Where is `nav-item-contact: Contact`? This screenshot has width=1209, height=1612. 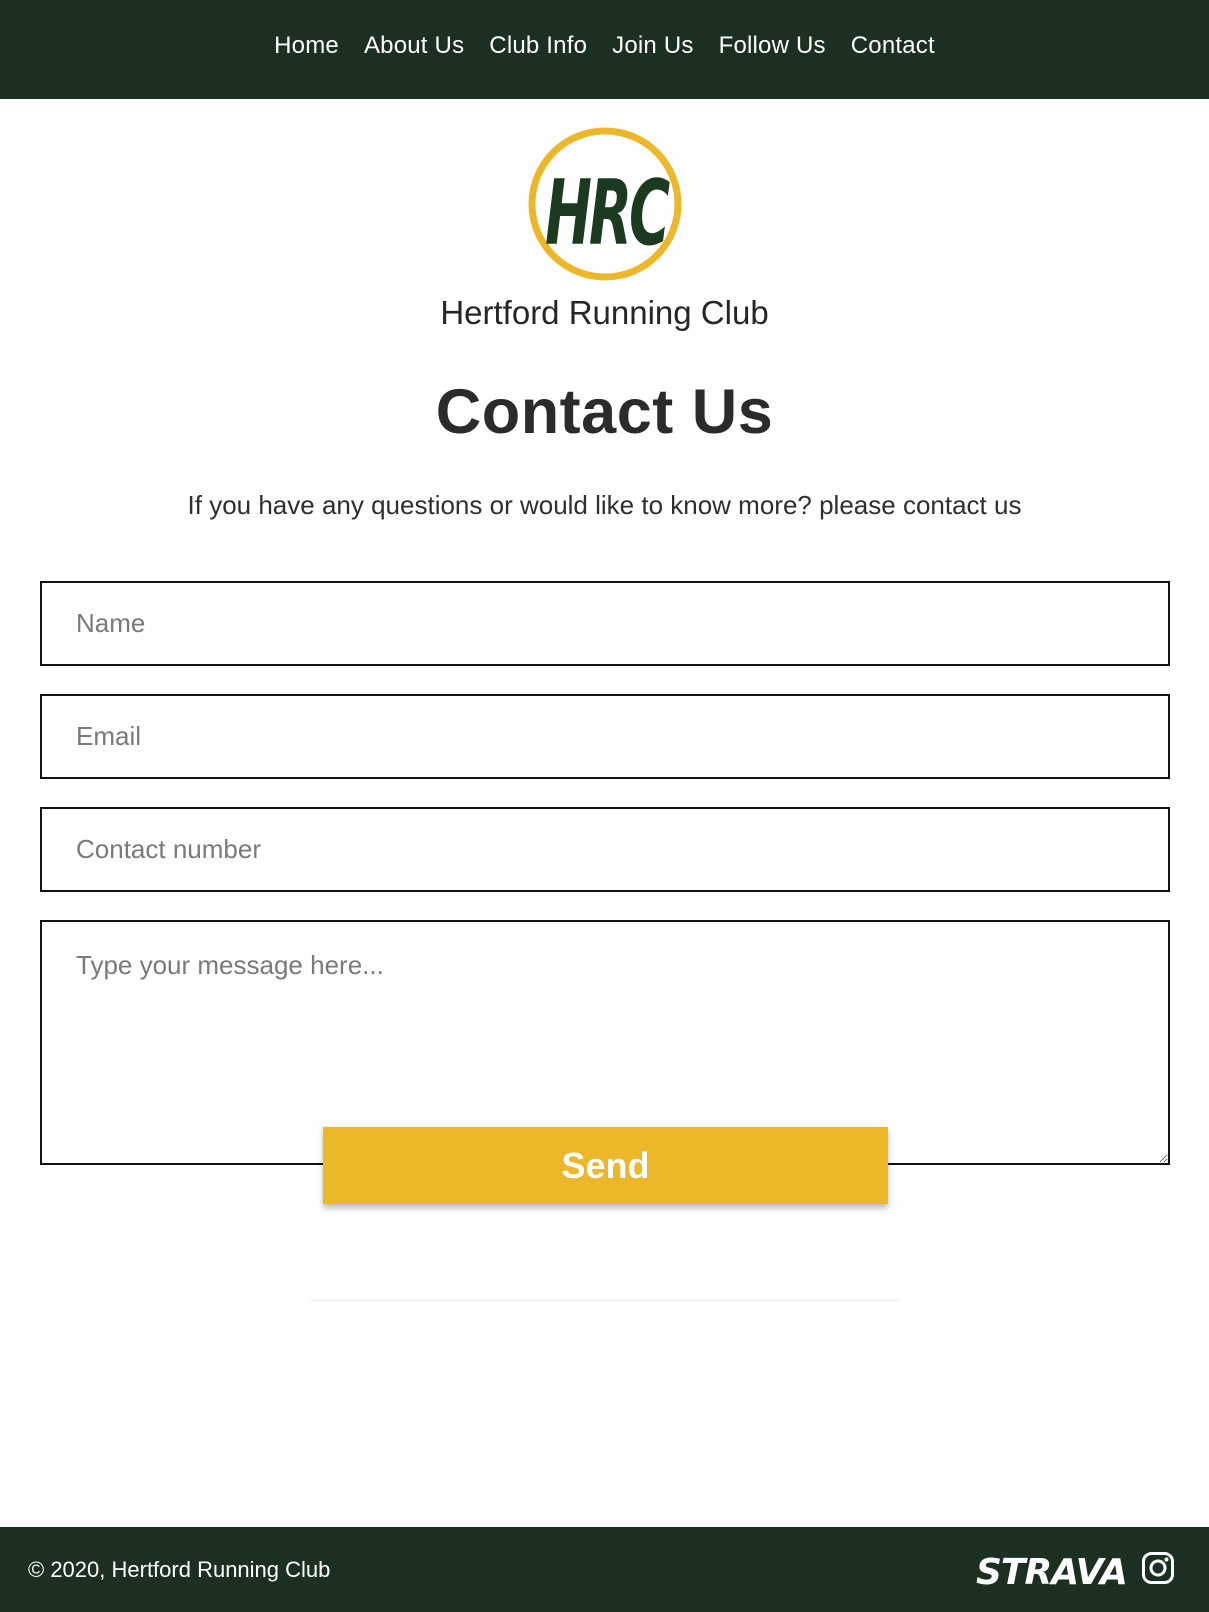 nav-item-contact: Contact is located at coordinates (893, 45).